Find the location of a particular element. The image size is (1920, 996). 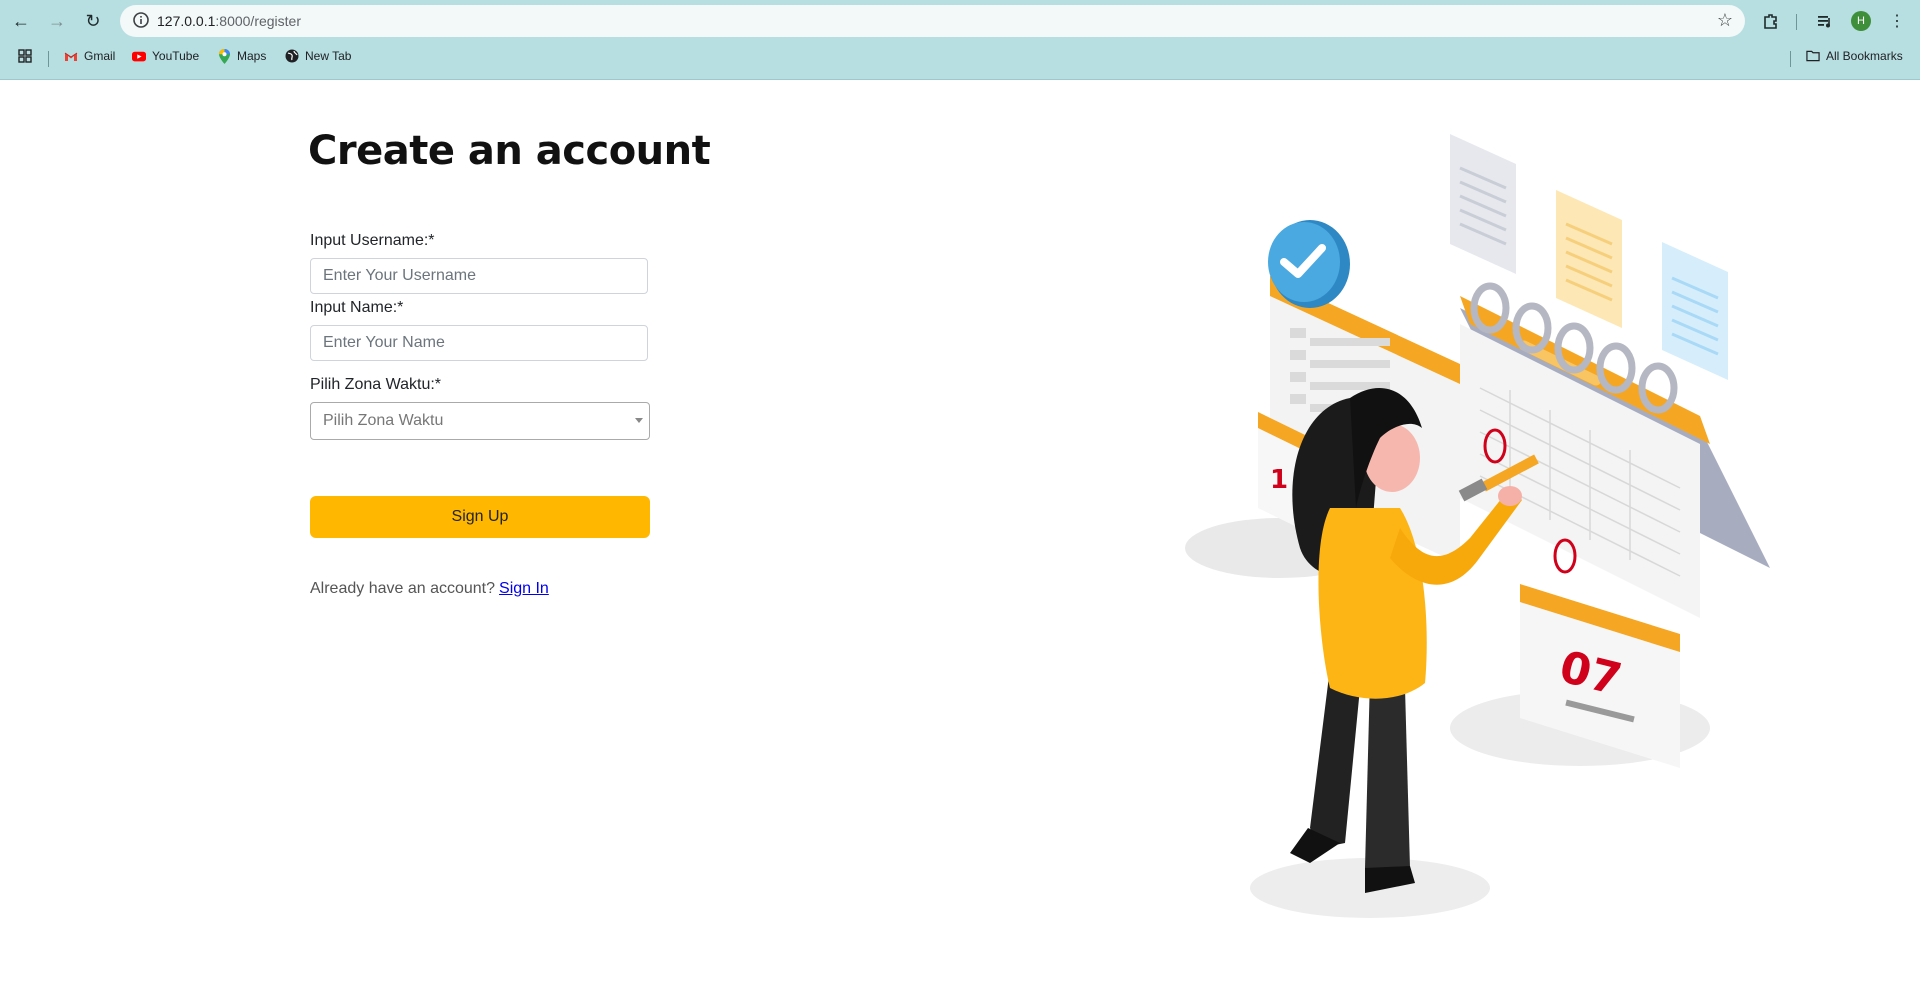

extensions-icon is located at coordinates (1771, 21).